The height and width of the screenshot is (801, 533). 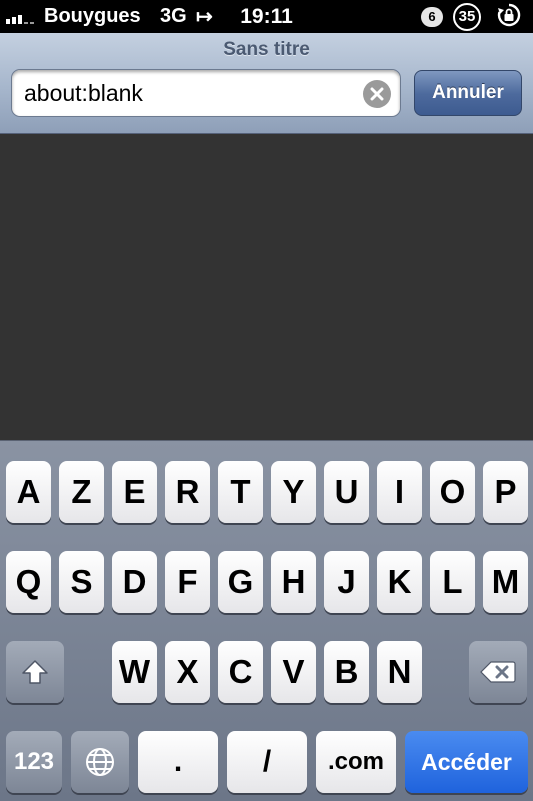 What do you see at coordinates (399, 582) in the screenshot?
I see `key-k: K` at bounding box center [399, 582].